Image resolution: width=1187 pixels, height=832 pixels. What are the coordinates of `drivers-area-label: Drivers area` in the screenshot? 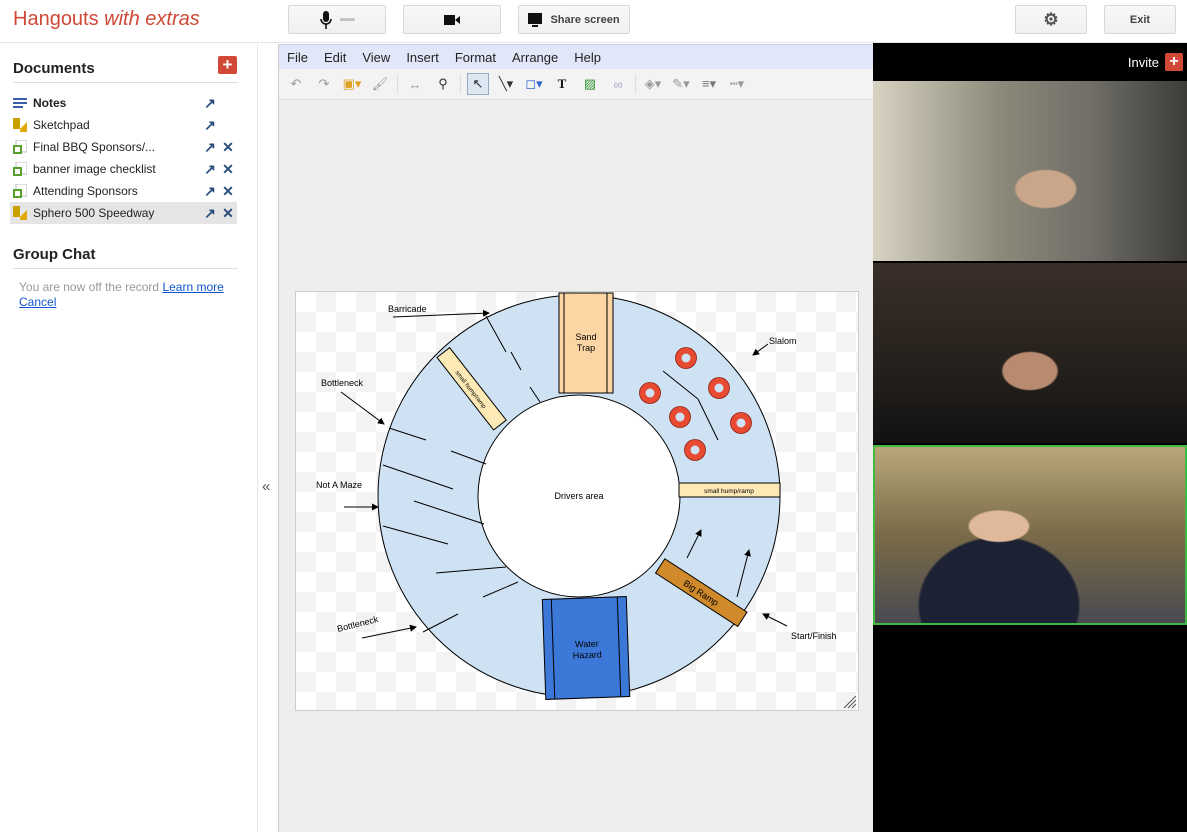 It's located at (578, 496).